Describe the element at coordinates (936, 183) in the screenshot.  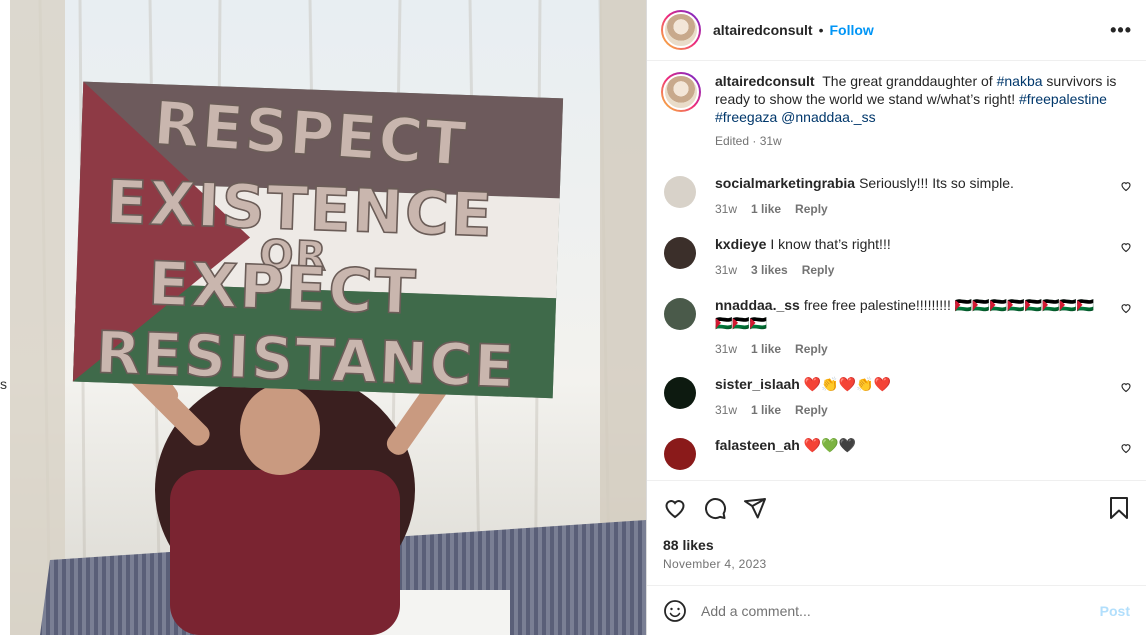
I see `comment-text: Seriously!!! Its so simple.` at that location.